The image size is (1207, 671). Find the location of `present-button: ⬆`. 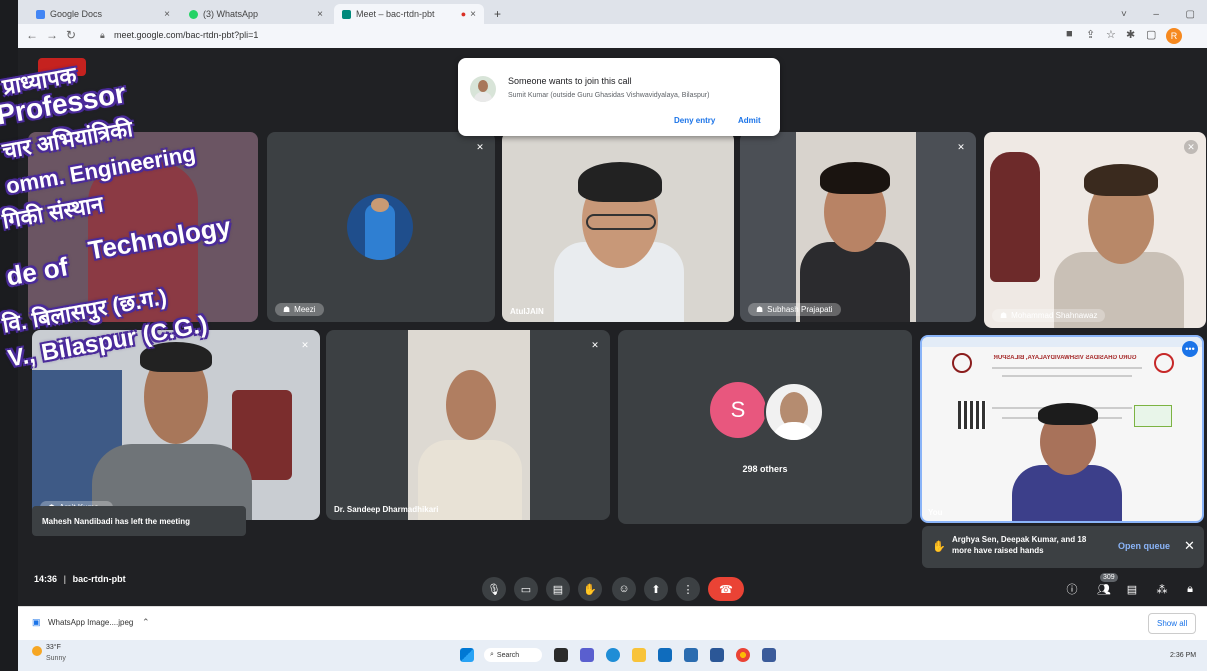

present-button: ⬆ is located at coordinates (656, 589).